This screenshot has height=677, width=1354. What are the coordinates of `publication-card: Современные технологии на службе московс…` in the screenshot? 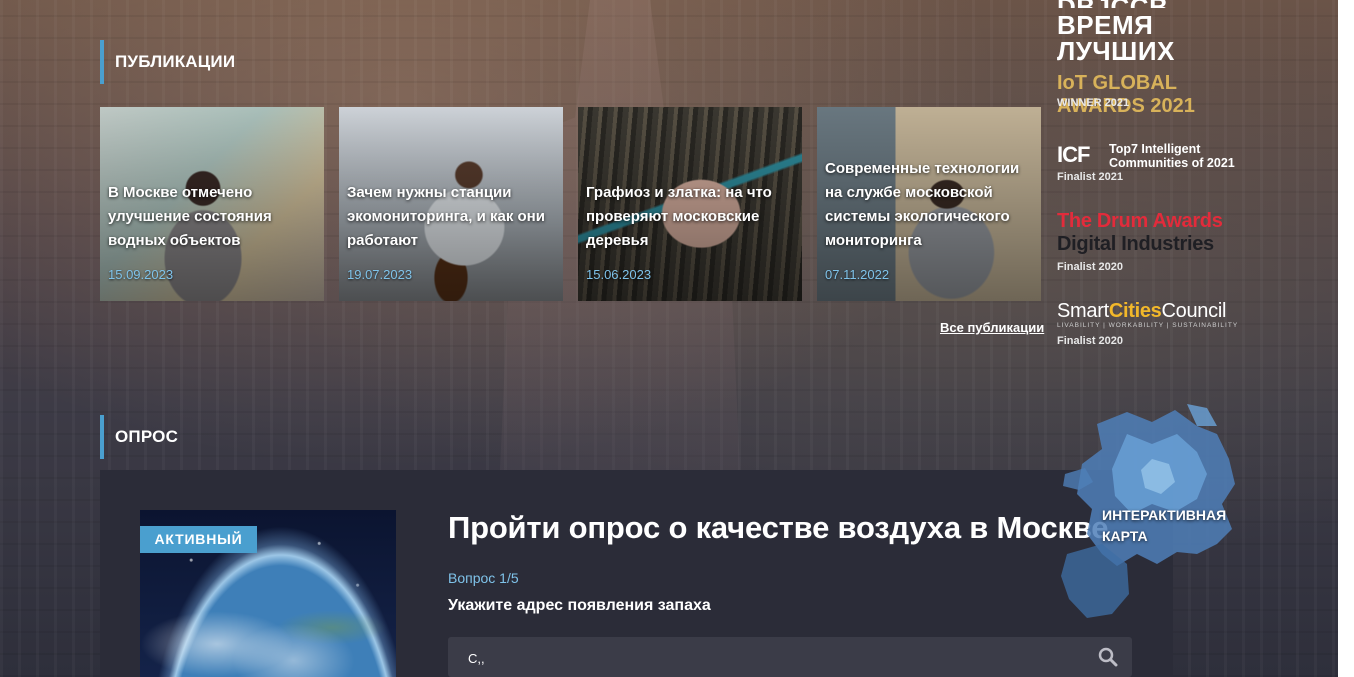 It's located at (929, 204).